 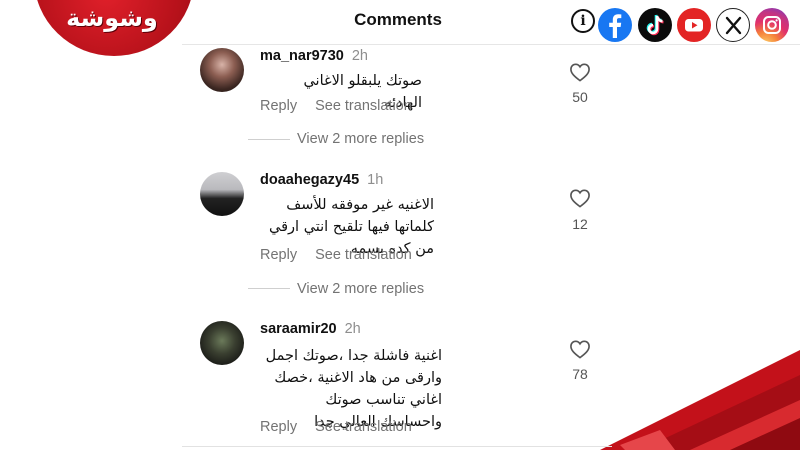 What do you see at coordinates (397, 446) in the screenshot?
I see `list-divider` at bounding box center [397, 446].